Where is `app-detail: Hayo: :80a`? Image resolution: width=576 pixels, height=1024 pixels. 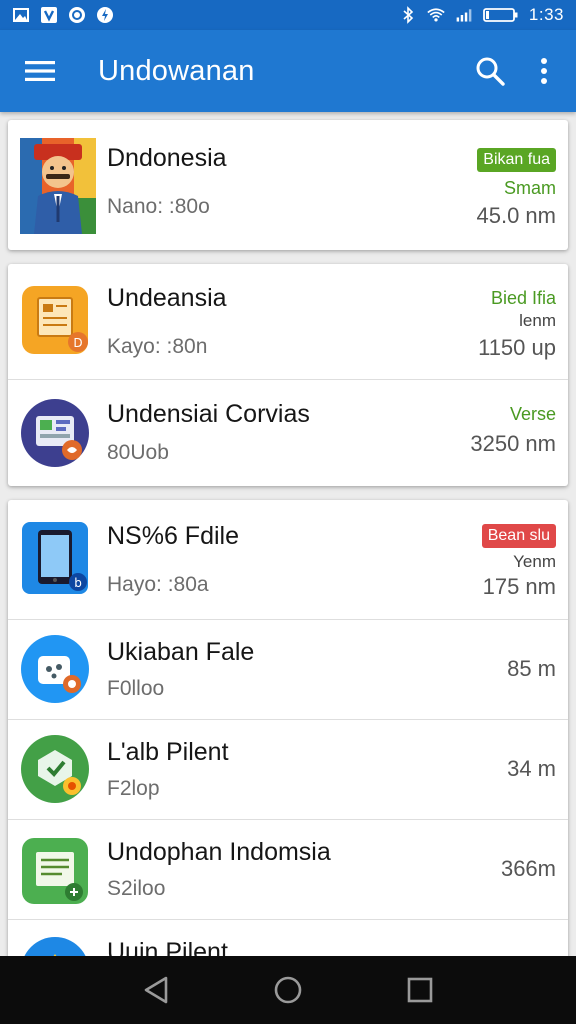
app-detail: Hayo: :80a is located at coordinates (158, 584).